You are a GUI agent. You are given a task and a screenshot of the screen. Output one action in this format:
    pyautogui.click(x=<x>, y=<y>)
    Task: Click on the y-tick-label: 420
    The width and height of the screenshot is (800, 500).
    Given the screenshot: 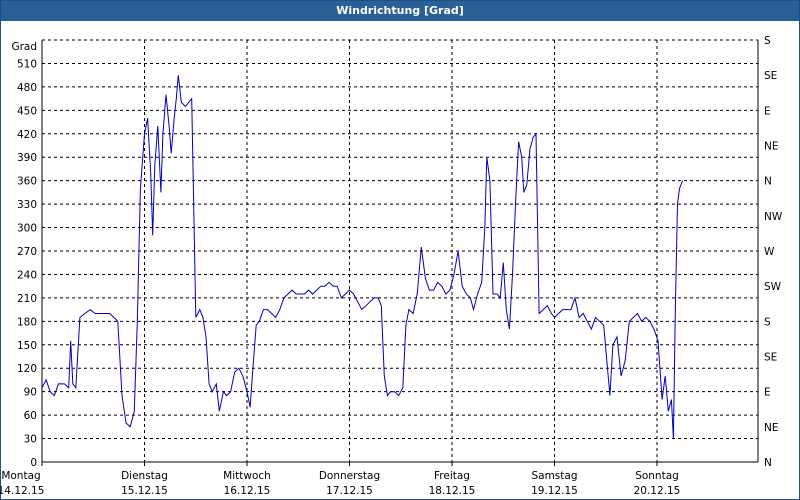 What is the action you would take?
    pyautogui.click(x=27, y=135)
    